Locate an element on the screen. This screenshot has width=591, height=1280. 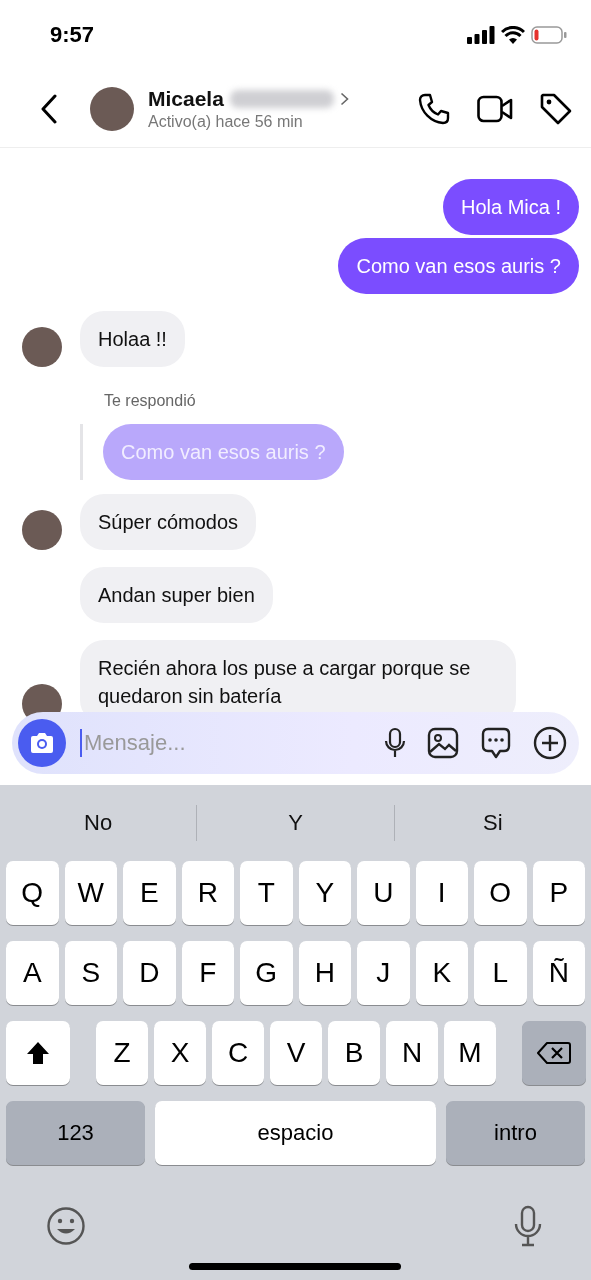
backspace-key is located at coordinates (554, 1053).